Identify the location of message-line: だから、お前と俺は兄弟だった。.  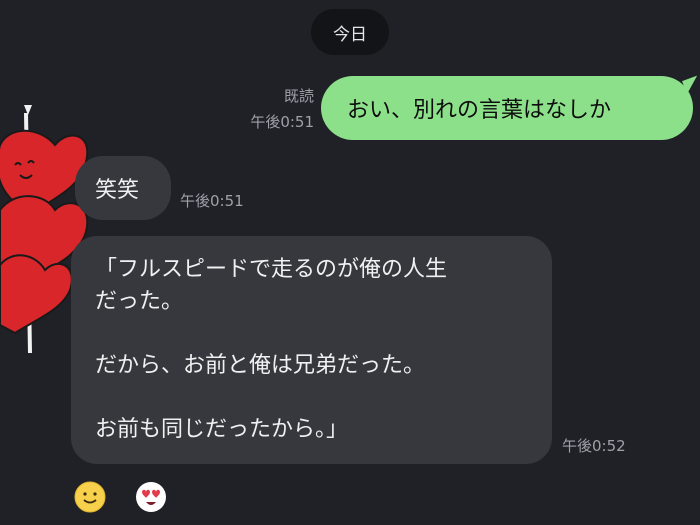
(260, 365).